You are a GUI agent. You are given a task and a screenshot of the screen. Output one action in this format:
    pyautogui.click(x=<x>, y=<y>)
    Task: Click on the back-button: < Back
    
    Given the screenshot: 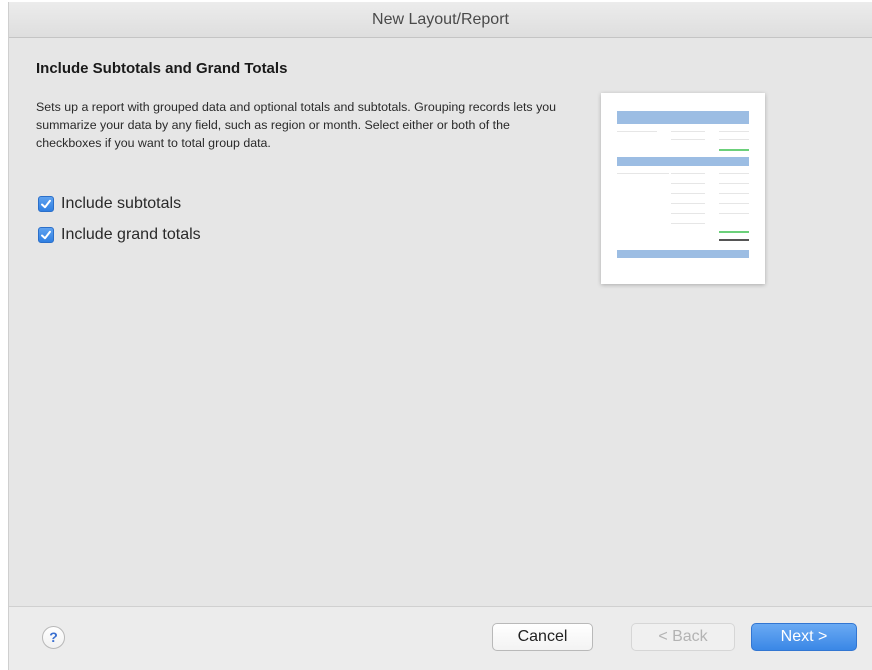 What is the action you would take?
    pyautogui.click(x=683, y=637)
    